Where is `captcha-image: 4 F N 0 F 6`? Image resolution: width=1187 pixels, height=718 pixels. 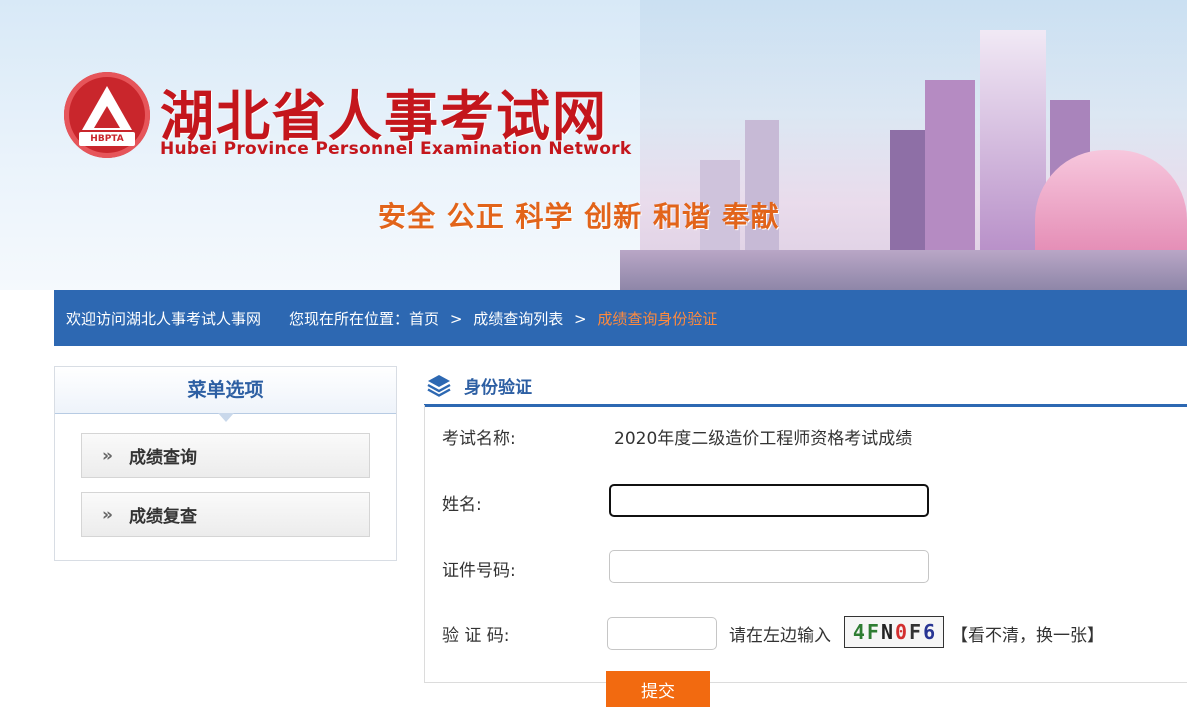 captcha-image: 4 F N 0 F 6 is located at coordinates (894, 632).